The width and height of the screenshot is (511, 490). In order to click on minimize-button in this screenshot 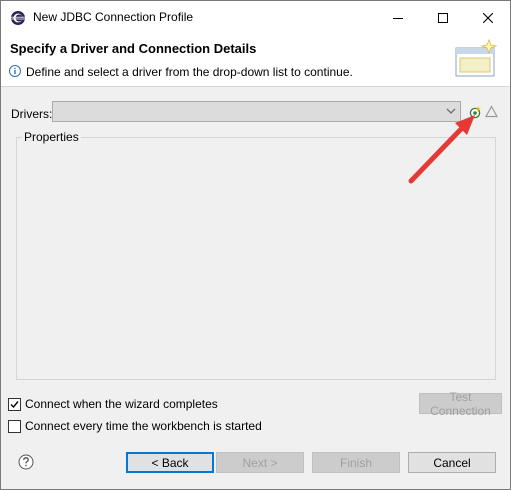, I will do `click(397, 17)`.